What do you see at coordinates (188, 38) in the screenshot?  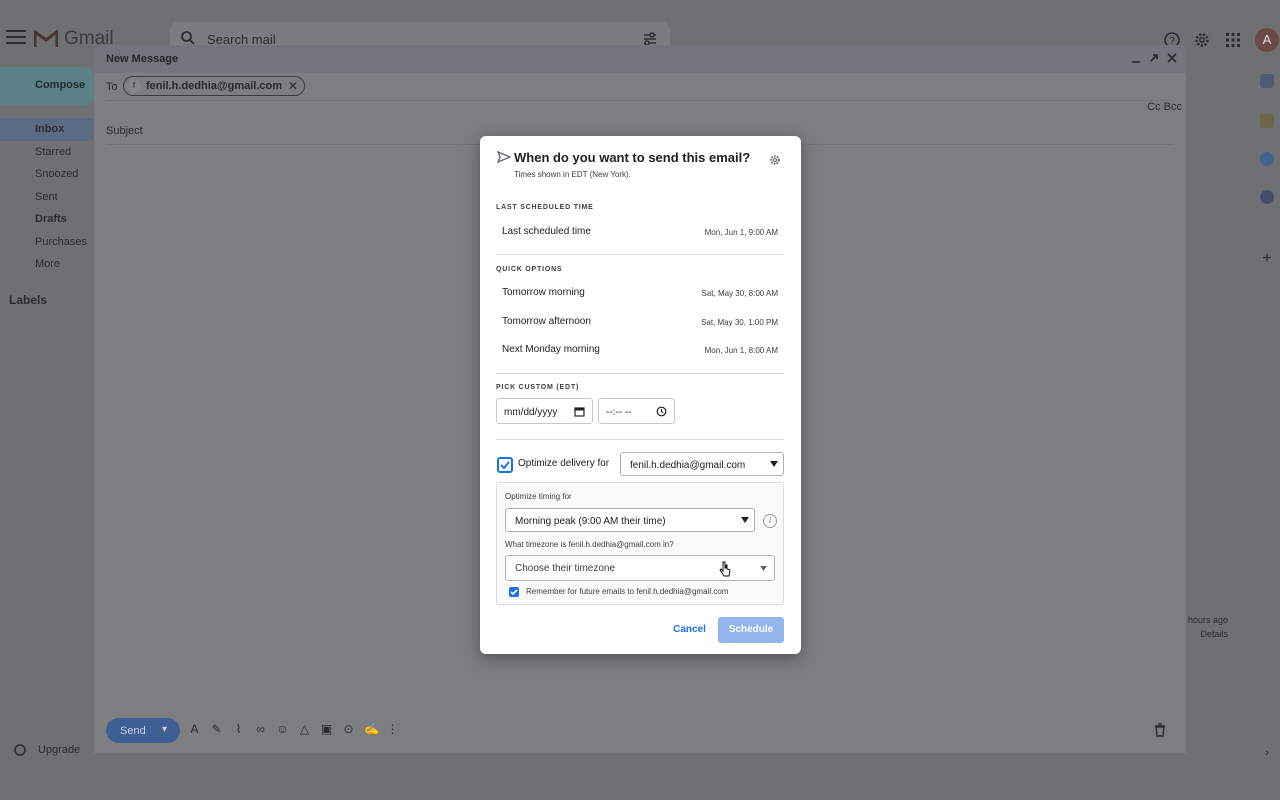 I see `search-icon` at bounding box center [188, 38].